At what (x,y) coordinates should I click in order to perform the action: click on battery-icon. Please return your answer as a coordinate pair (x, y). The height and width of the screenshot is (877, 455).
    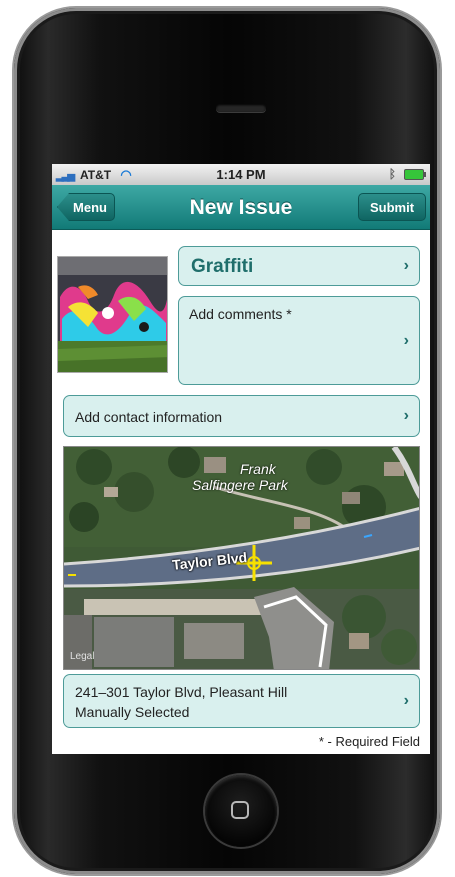
    Looking at the image, I should click on (415, 174).